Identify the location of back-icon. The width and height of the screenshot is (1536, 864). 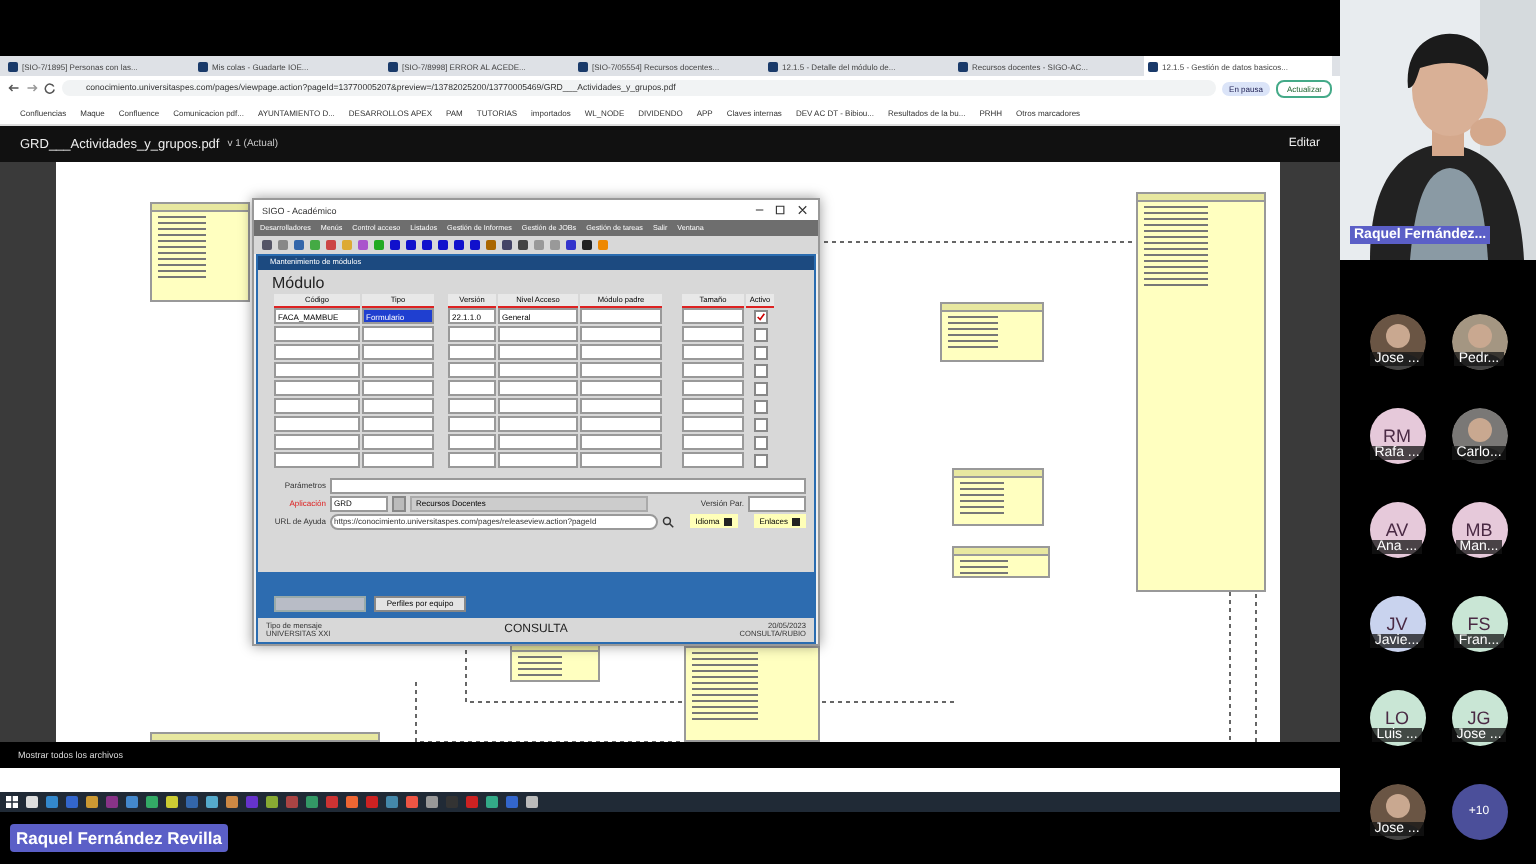
(14, 88).